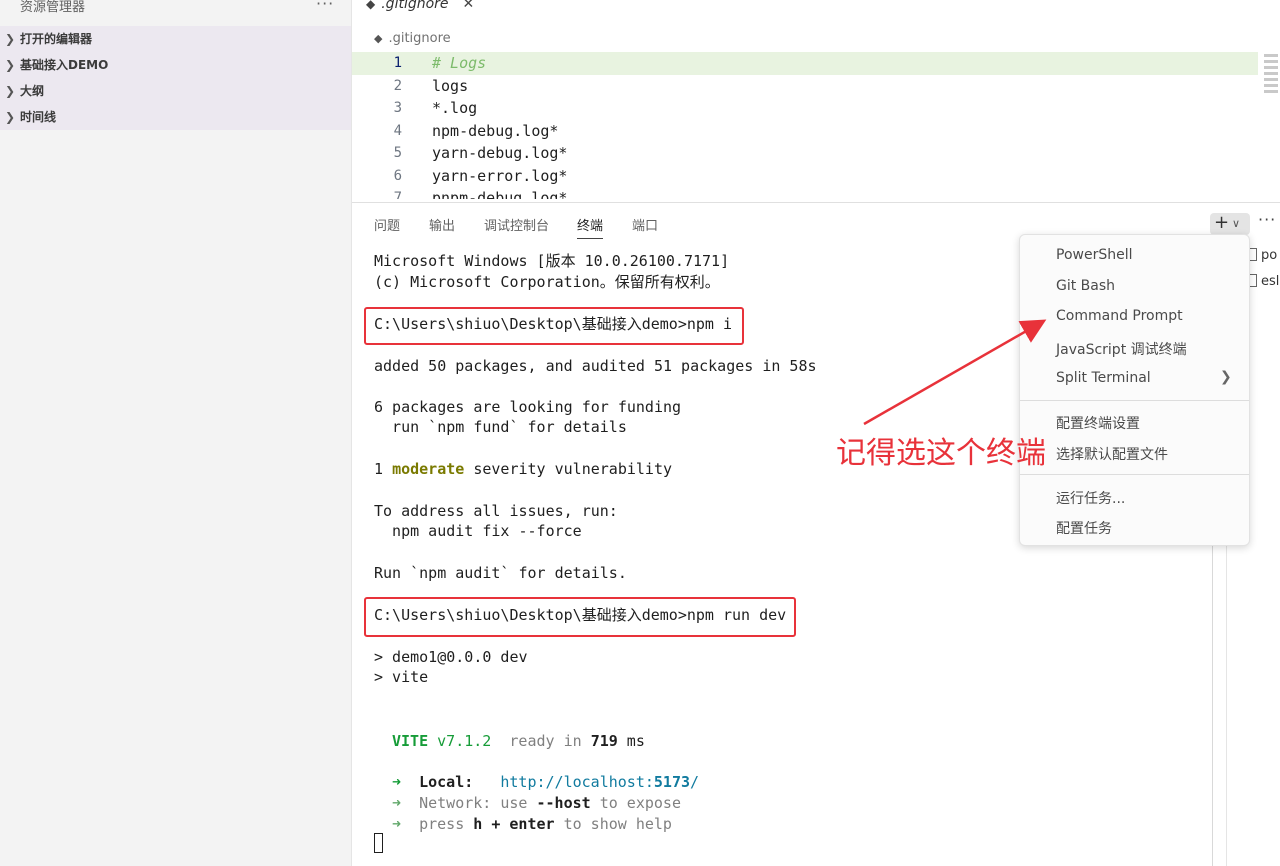  I want to click on code-line: 5 yarn-debug.log*, so click(805, 153).